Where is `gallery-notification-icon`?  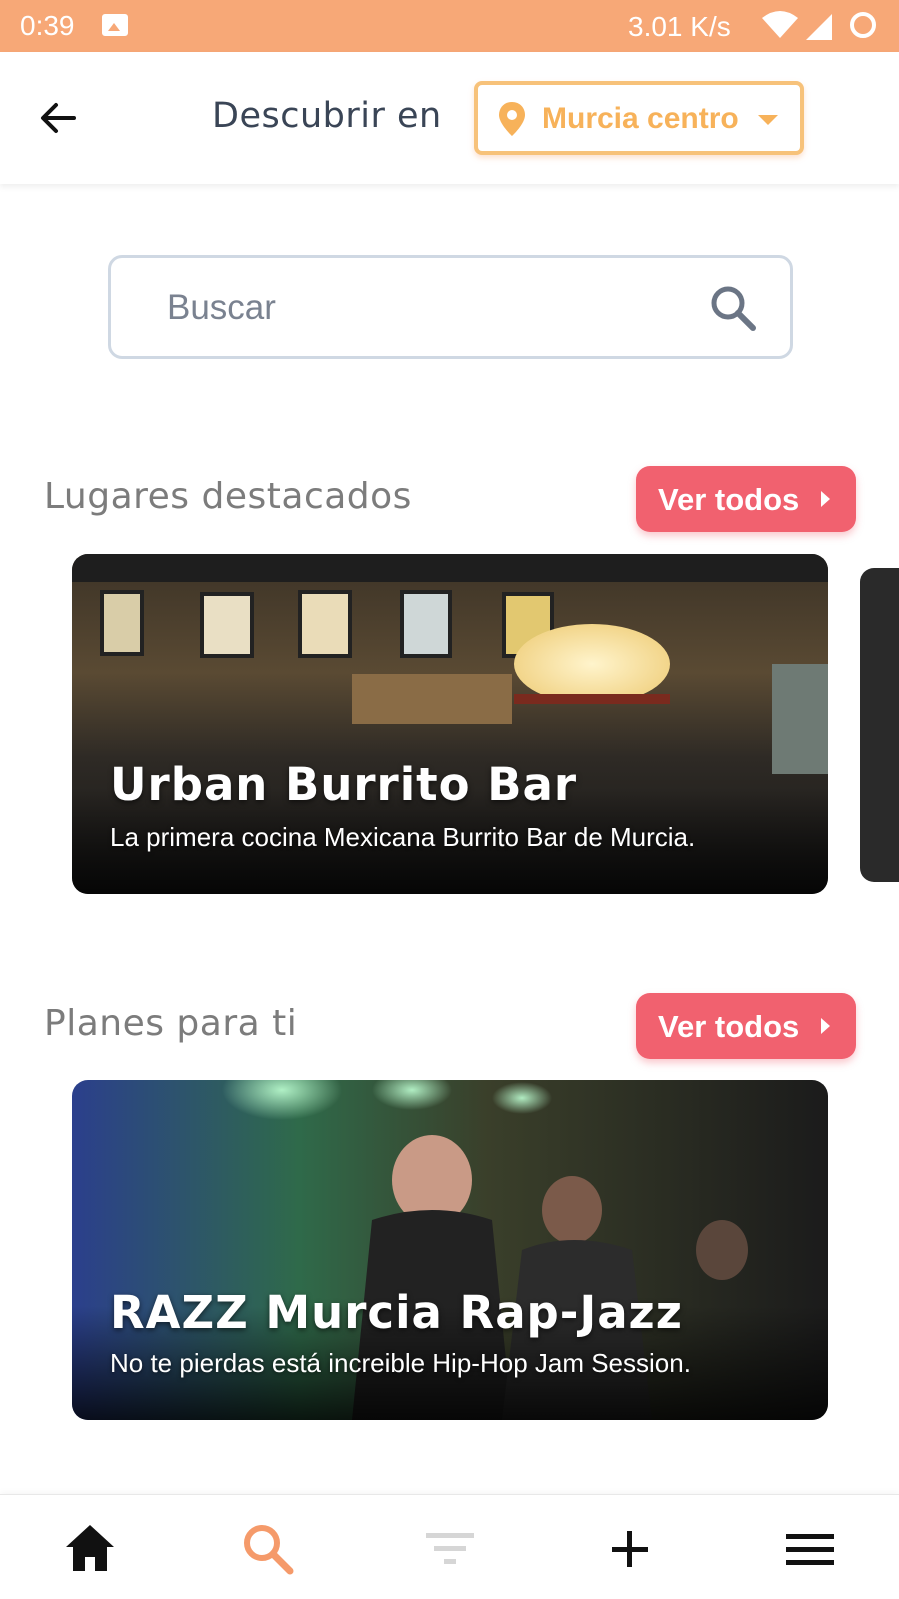
gallery-notification-icon is located at coordinates (115, 25).